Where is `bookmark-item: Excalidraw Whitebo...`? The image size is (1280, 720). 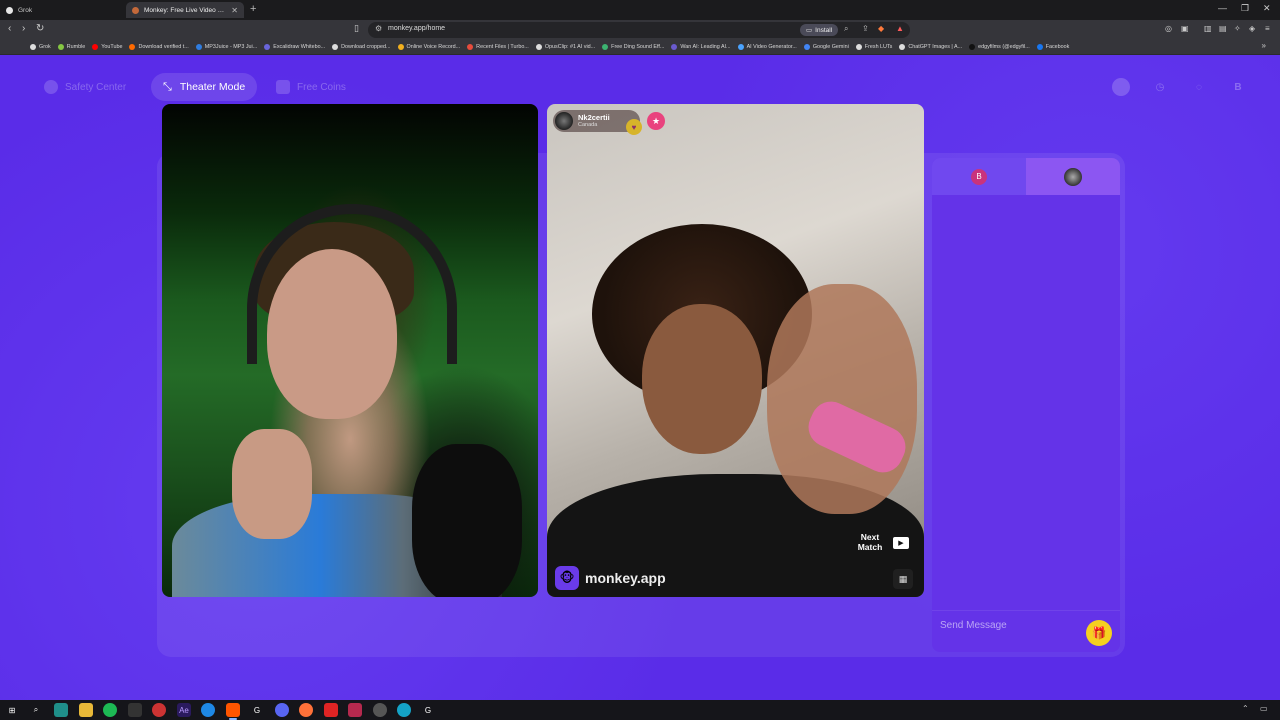 bookmark-item: Excalidraw Whitebo... is located at coordinates (294, 47).